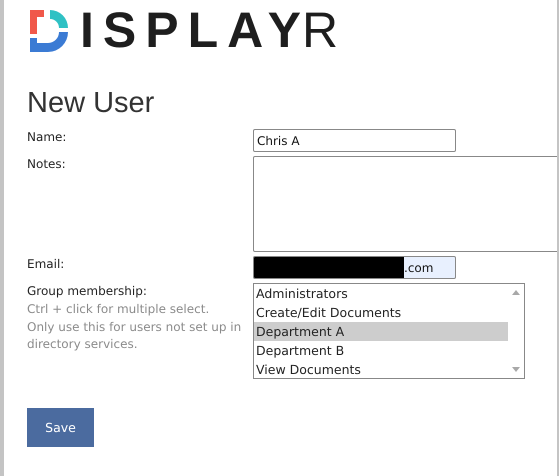 This screenshot has width=559, height=476. Describe the element at coordinates (354, 140) in the screenshot. I see `name-field: Chris A` at that location.